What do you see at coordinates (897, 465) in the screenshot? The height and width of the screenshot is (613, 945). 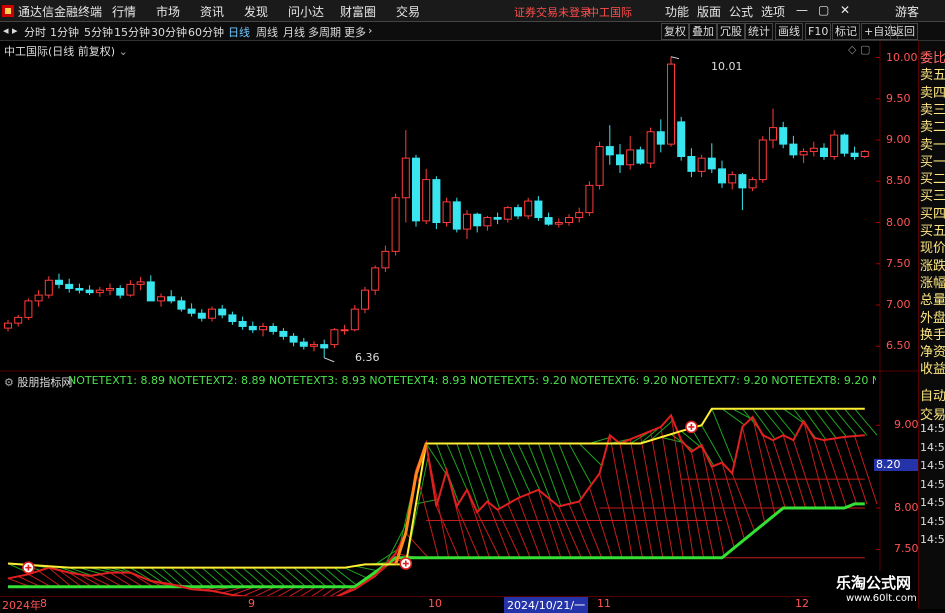 I see `indicator-current-value: 8.20` at bounding box center [897, 465].